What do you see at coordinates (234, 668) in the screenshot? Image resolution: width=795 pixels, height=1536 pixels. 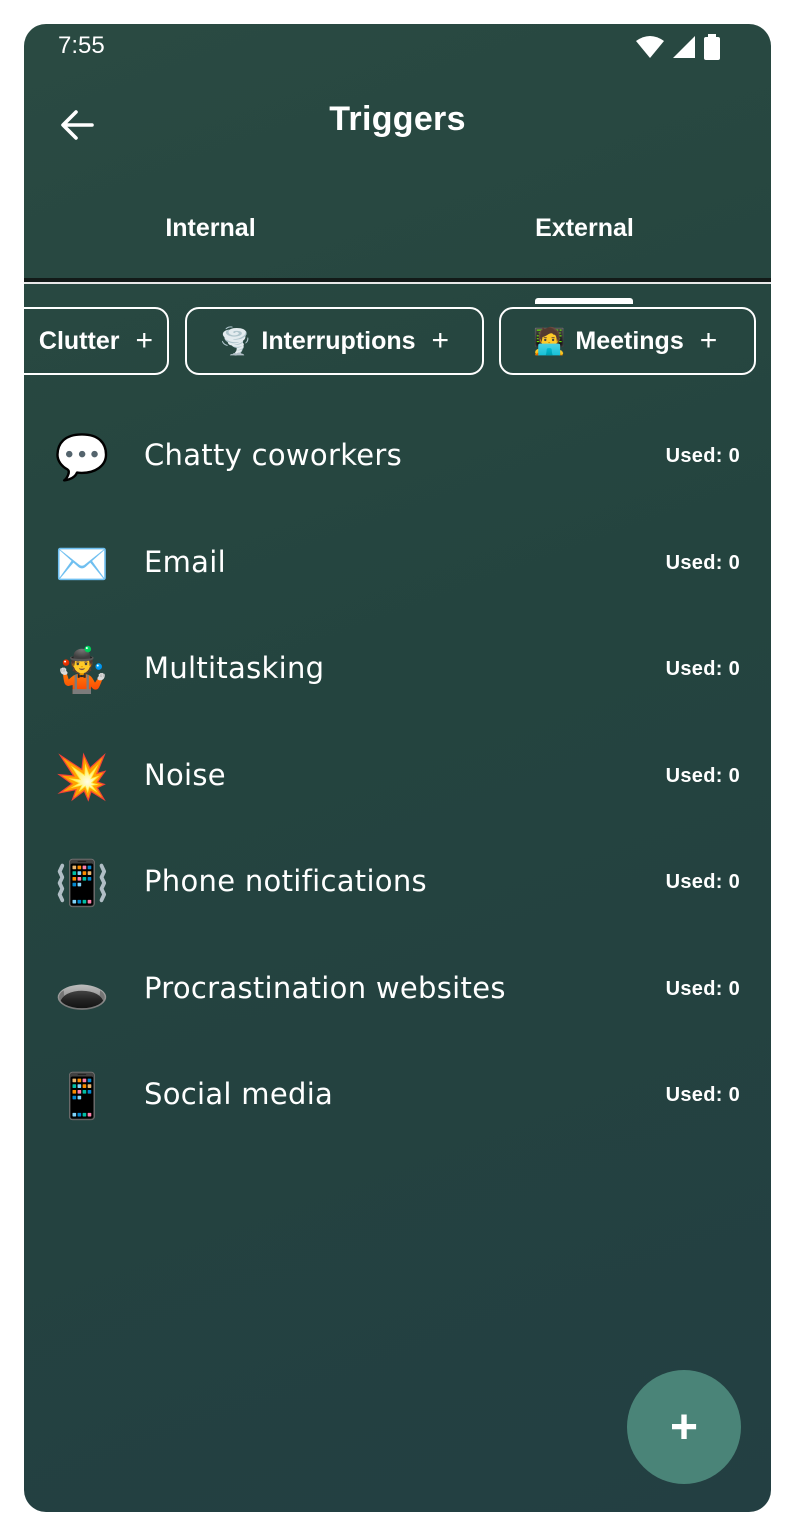 I see `list-item-label: Multitasking` at bounding box center [234, 668].